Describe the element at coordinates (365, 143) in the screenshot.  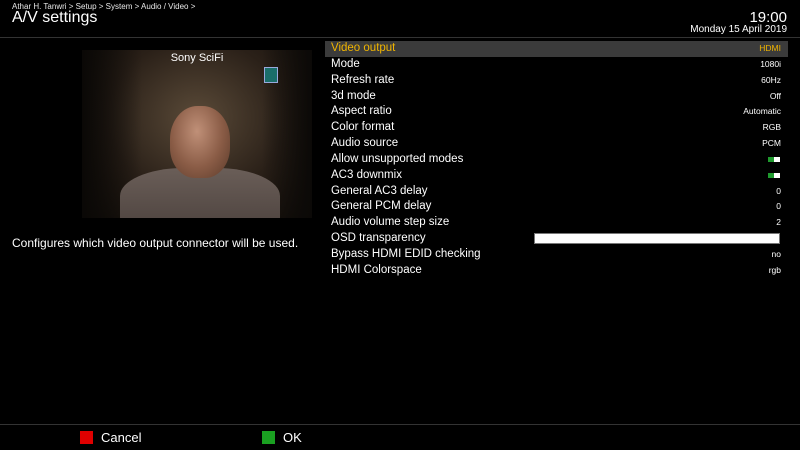
I see `menu-item-label: Audio source` at that location.